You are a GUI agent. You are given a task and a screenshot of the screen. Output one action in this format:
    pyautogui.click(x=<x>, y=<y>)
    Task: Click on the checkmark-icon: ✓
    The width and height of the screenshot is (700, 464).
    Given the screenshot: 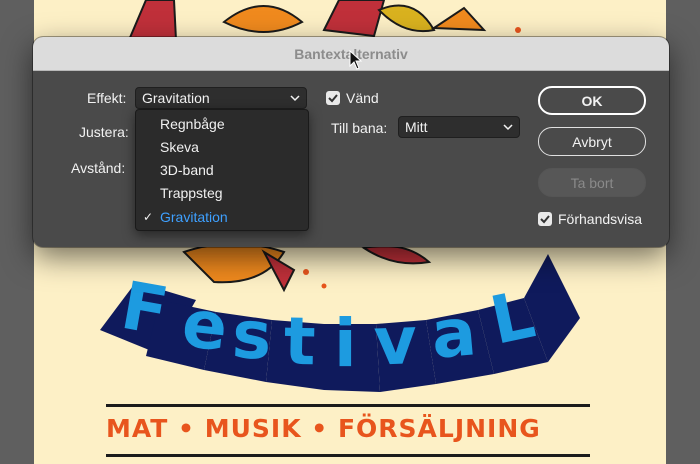 What is the action you would take?
    pyautogui.click(x=148, y=216)
    